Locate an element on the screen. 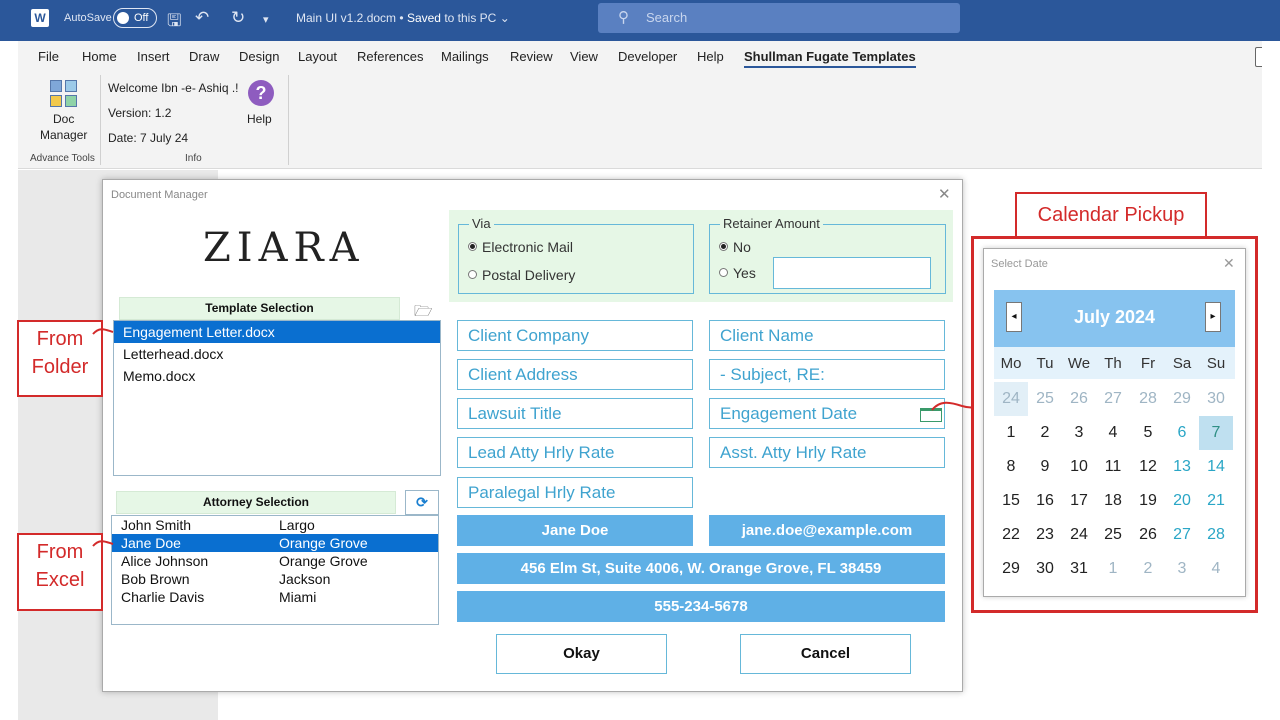 The width and height of the screenshot is (1280, 720). weekday-label: Su is located at coordinates (1216, 363).